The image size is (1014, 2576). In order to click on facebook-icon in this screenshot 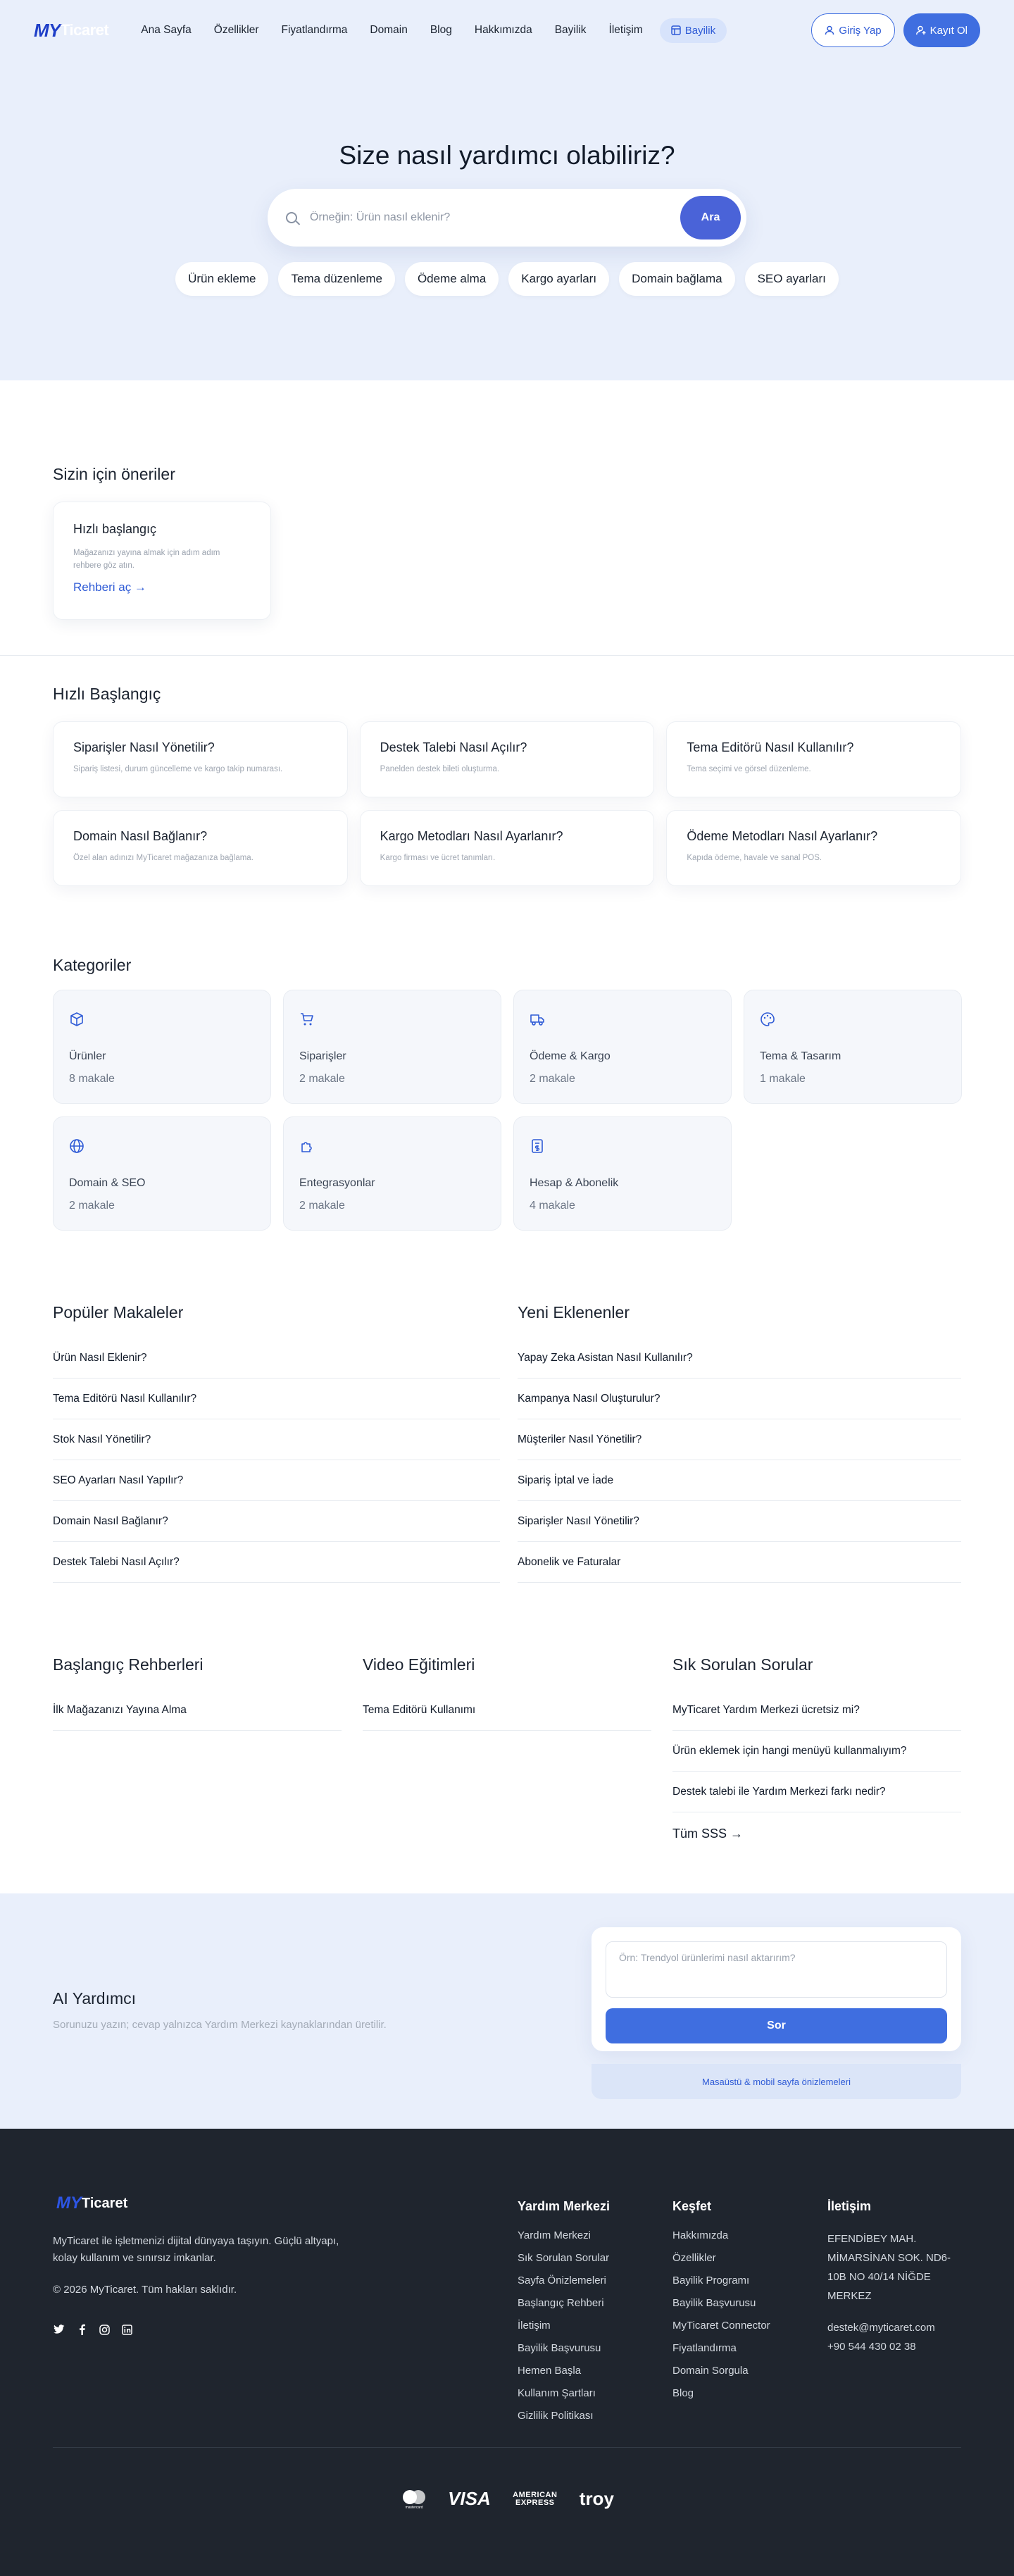, I will do `click(81, 2329)`.